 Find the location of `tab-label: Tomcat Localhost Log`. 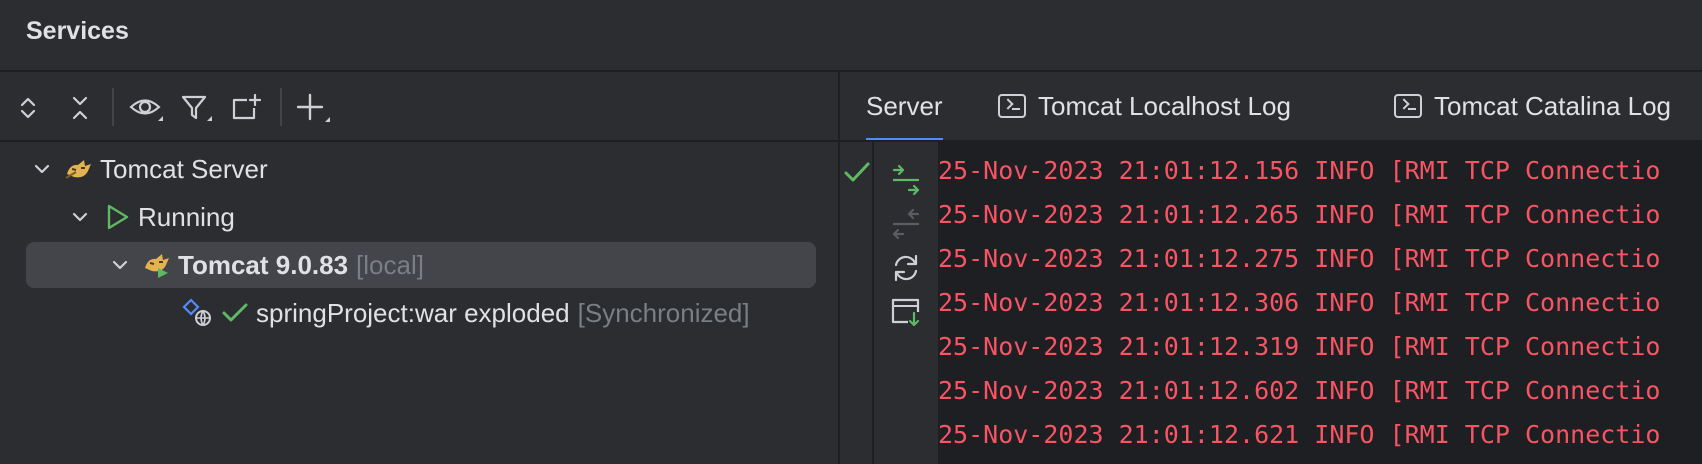

tab-label: Tomcat Localhost Log is located at coordinates (1164, 105).